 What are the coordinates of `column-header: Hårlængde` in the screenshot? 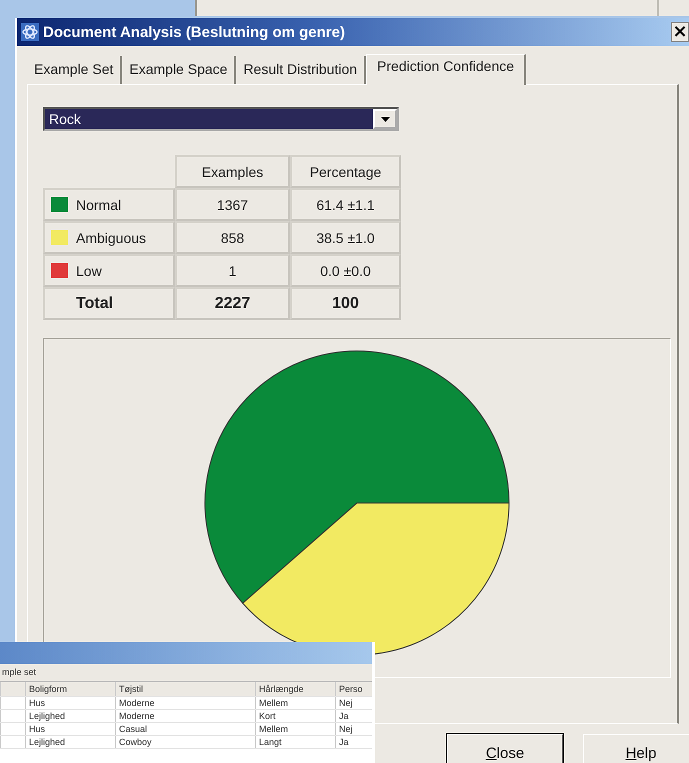 It's located at (295, 689).